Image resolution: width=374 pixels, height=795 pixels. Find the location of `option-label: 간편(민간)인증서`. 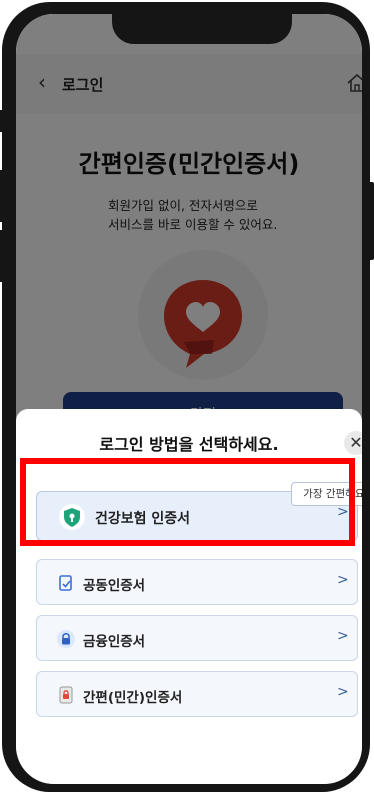

option-label: 간편(민간)인증서 is located at coordinates (133, 698).